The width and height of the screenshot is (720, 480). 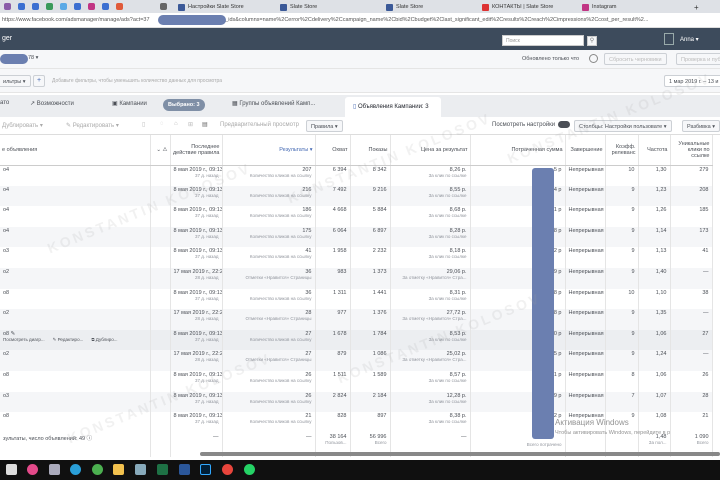 I want to click on col-last-rule: Последнее действие правила, so click(x=196, y=150).